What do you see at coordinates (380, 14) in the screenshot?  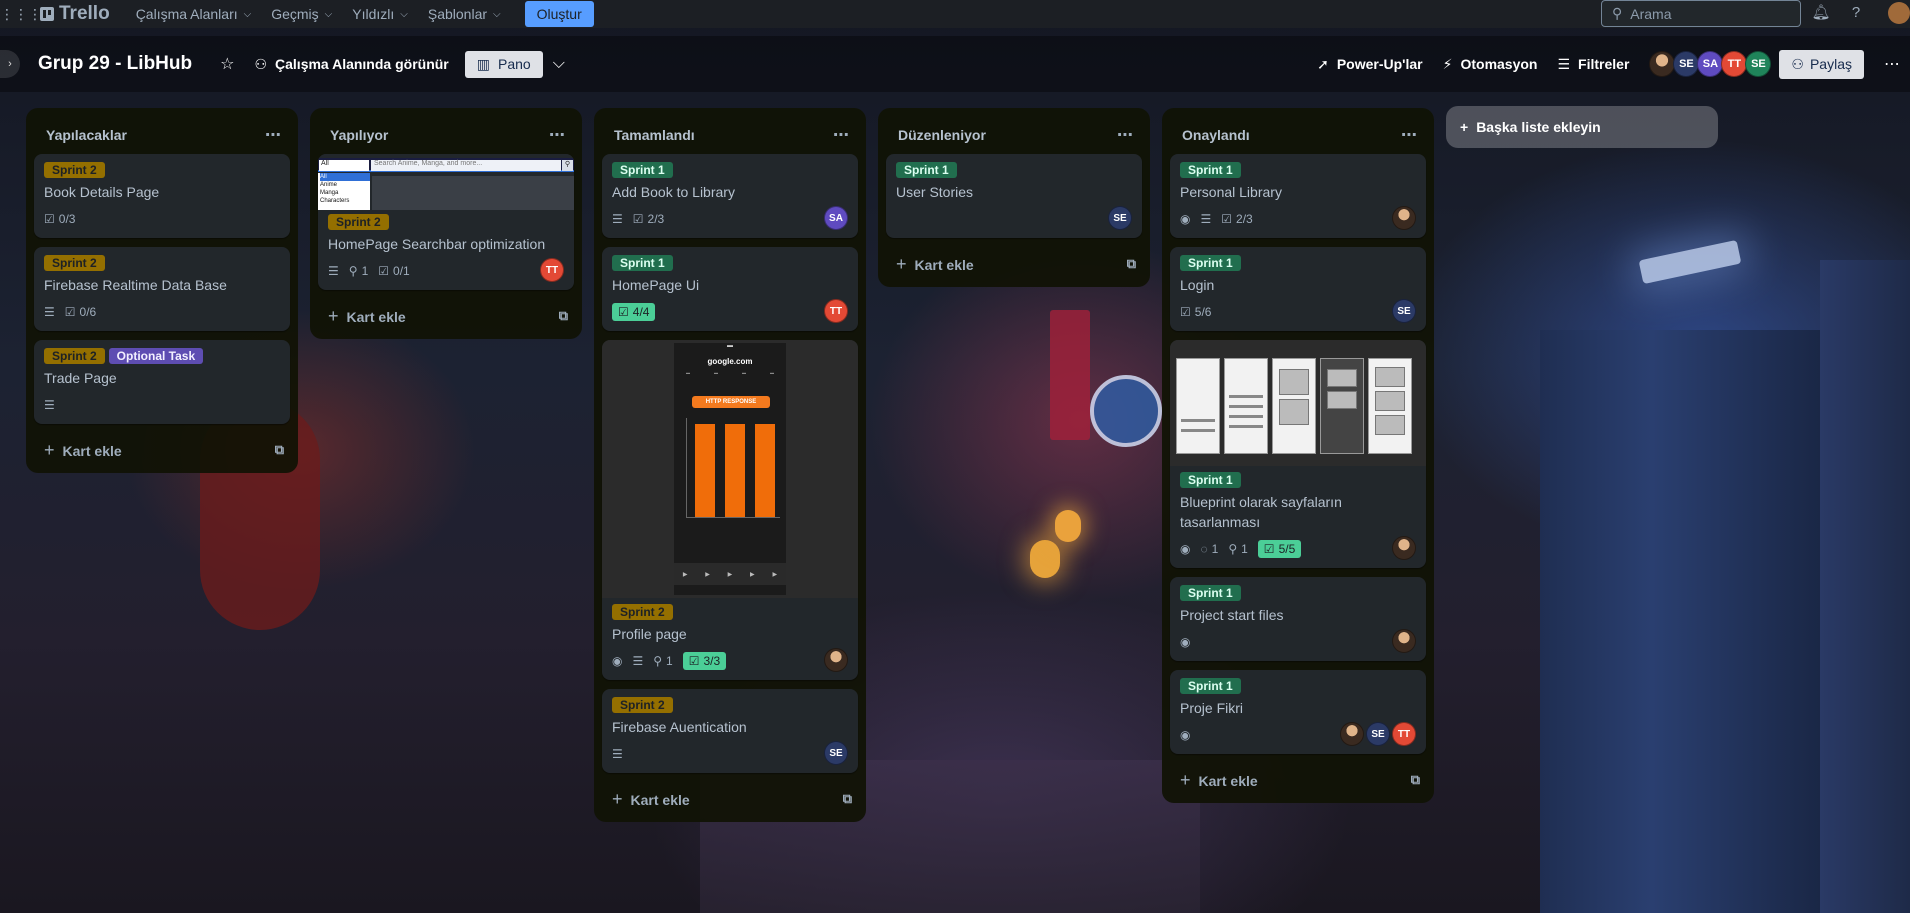 I see `menu-starred: Yıldızlı ⌵` at bounding box center [380, 14].